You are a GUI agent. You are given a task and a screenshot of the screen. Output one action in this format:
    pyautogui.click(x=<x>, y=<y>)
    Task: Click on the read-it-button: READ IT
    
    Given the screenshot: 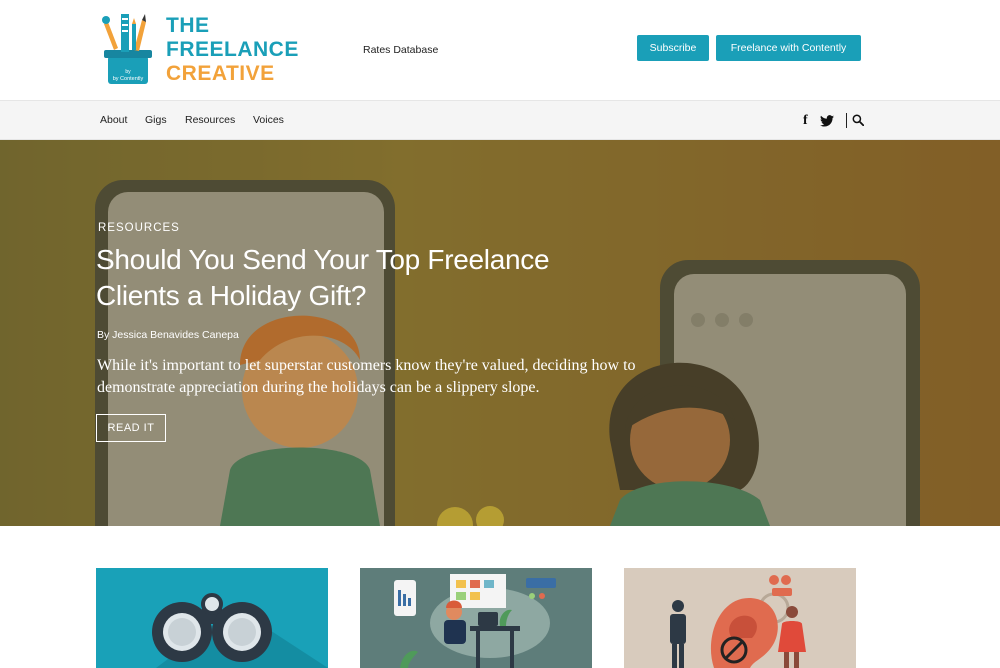 What is the action you would take?
    pyautogui.click(x=131, y=428)
    